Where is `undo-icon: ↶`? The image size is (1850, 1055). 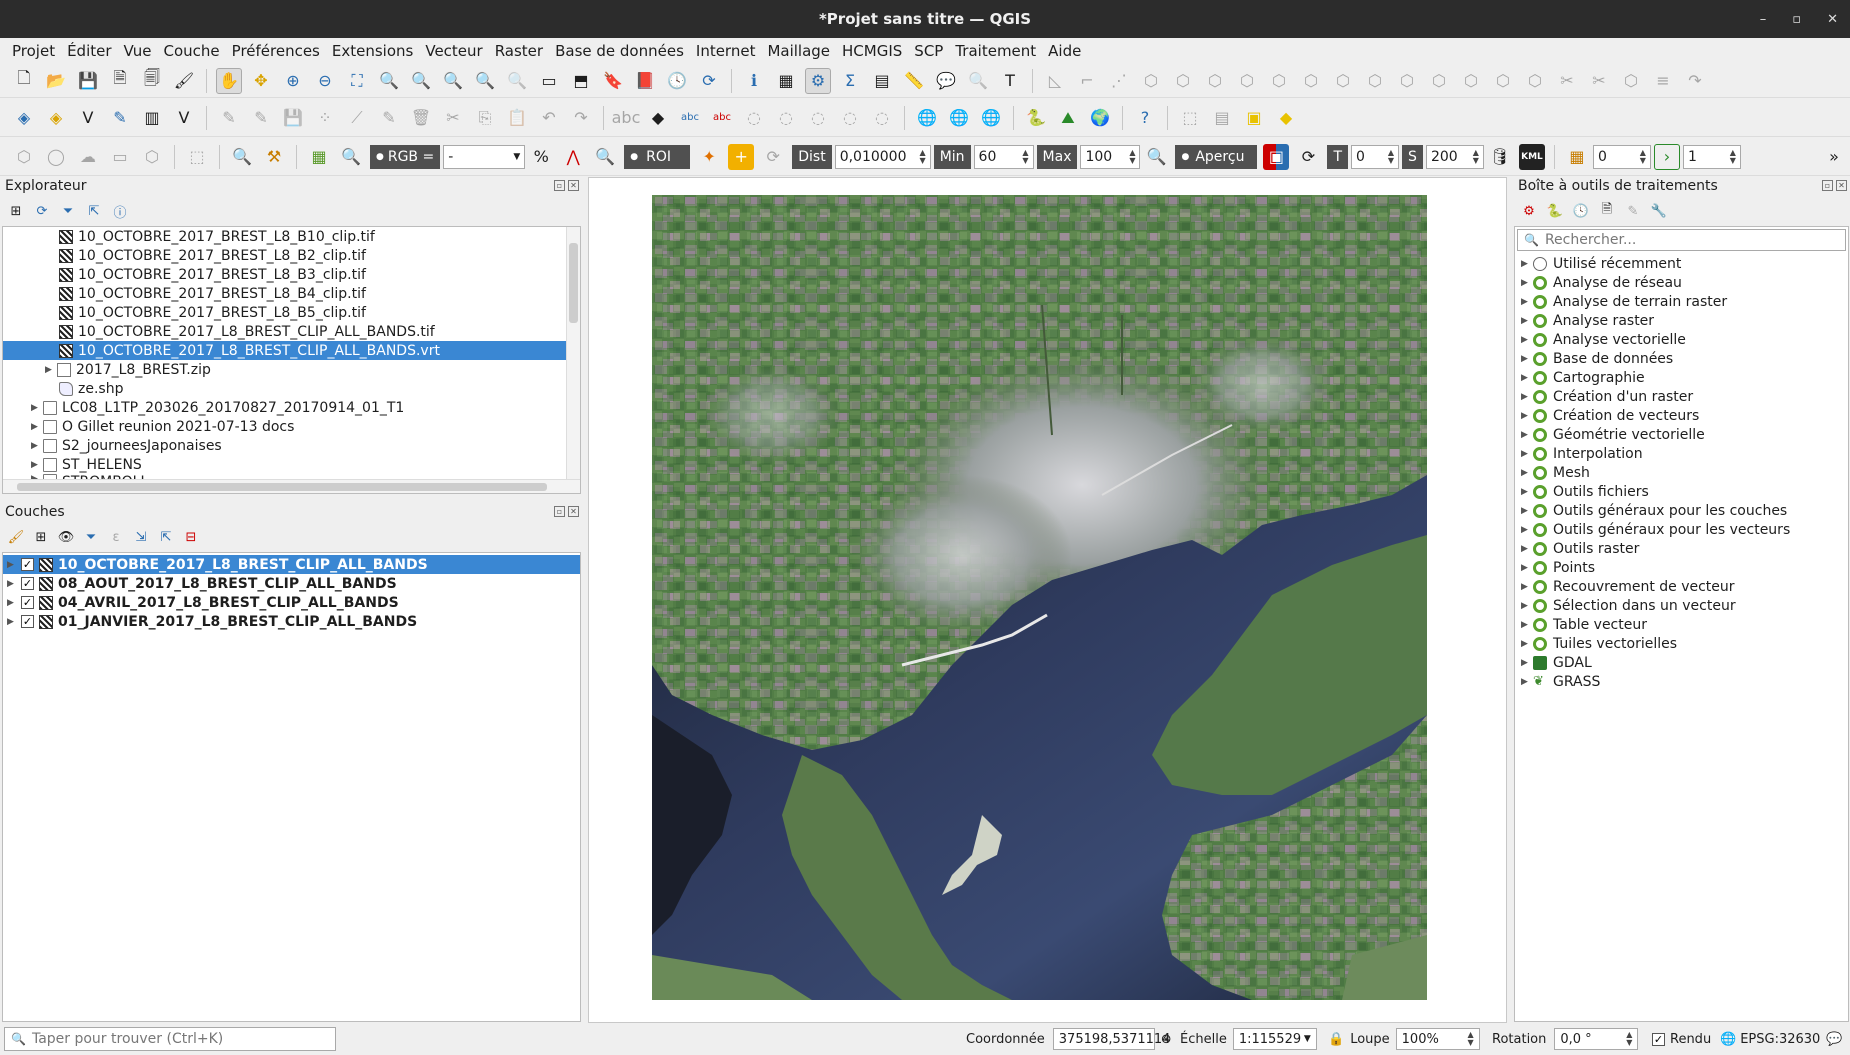
undo-icon: ↶ is located at coordinates (549, 118).